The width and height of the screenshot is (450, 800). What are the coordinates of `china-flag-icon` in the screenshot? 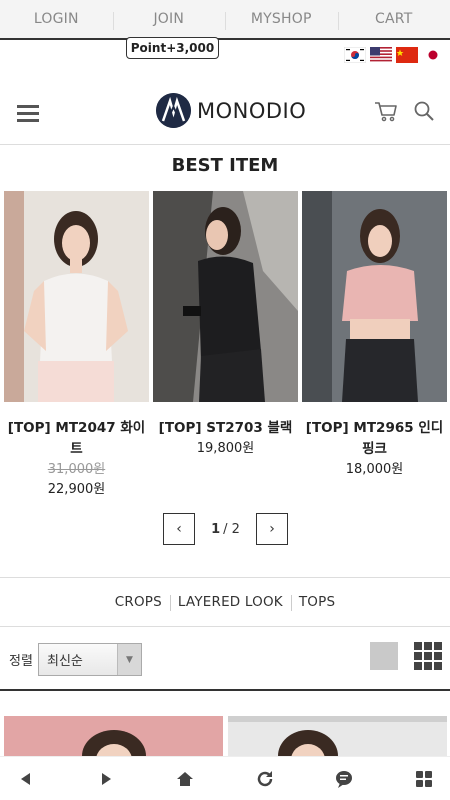 It's located at (407, 55).